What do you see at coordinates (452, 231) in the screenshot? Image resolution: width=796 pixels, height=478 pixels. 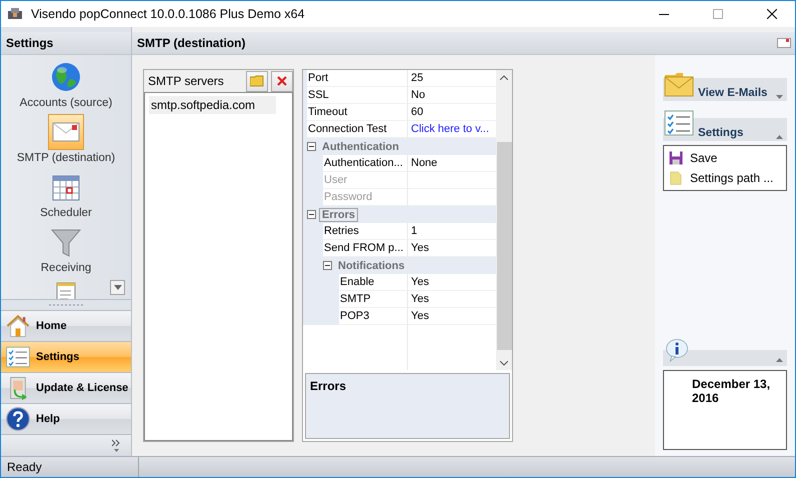 I see `property-value: 1` at bounding box center [452, 231].